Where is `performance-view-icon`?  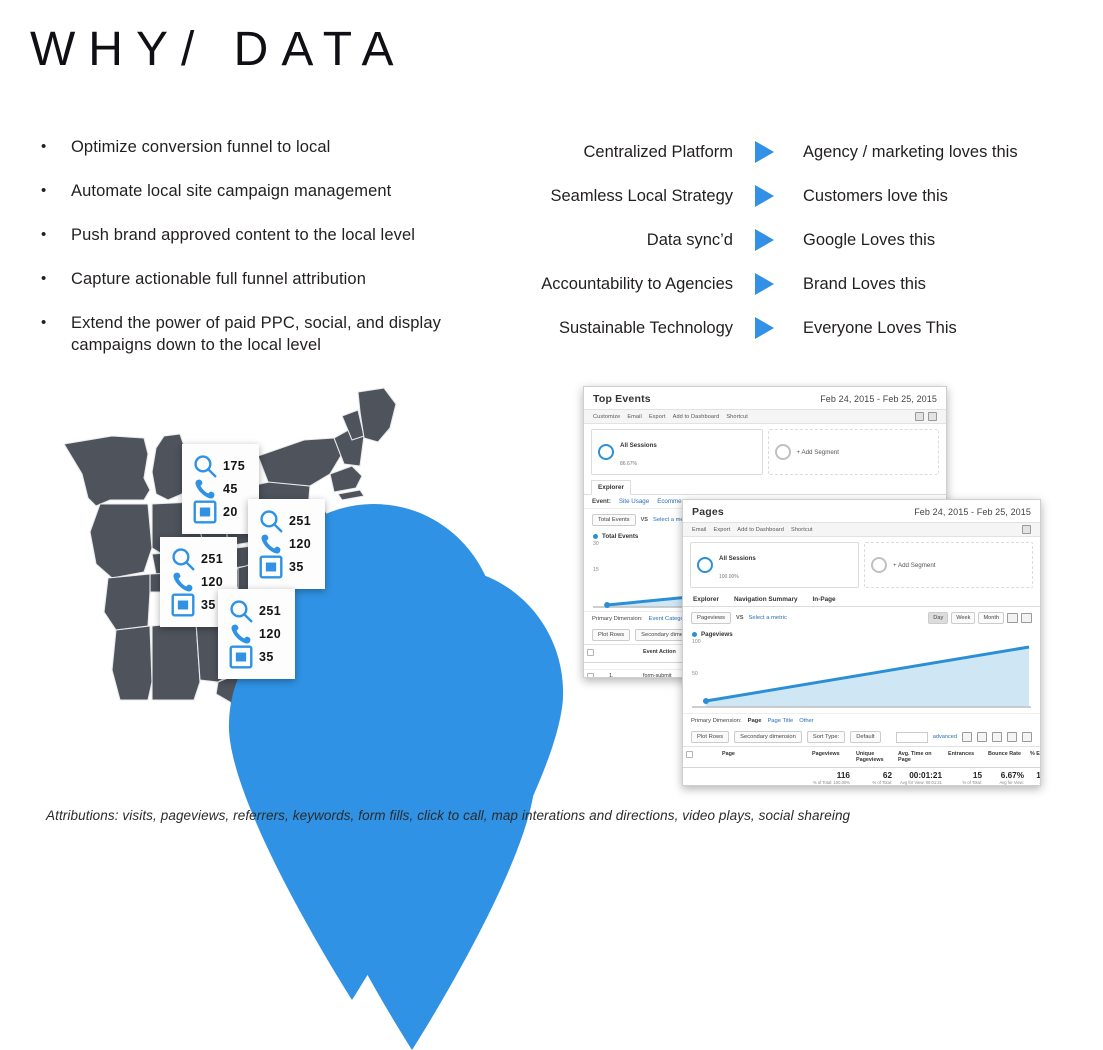 performance-view-icon is located at coordinates (997, 737).